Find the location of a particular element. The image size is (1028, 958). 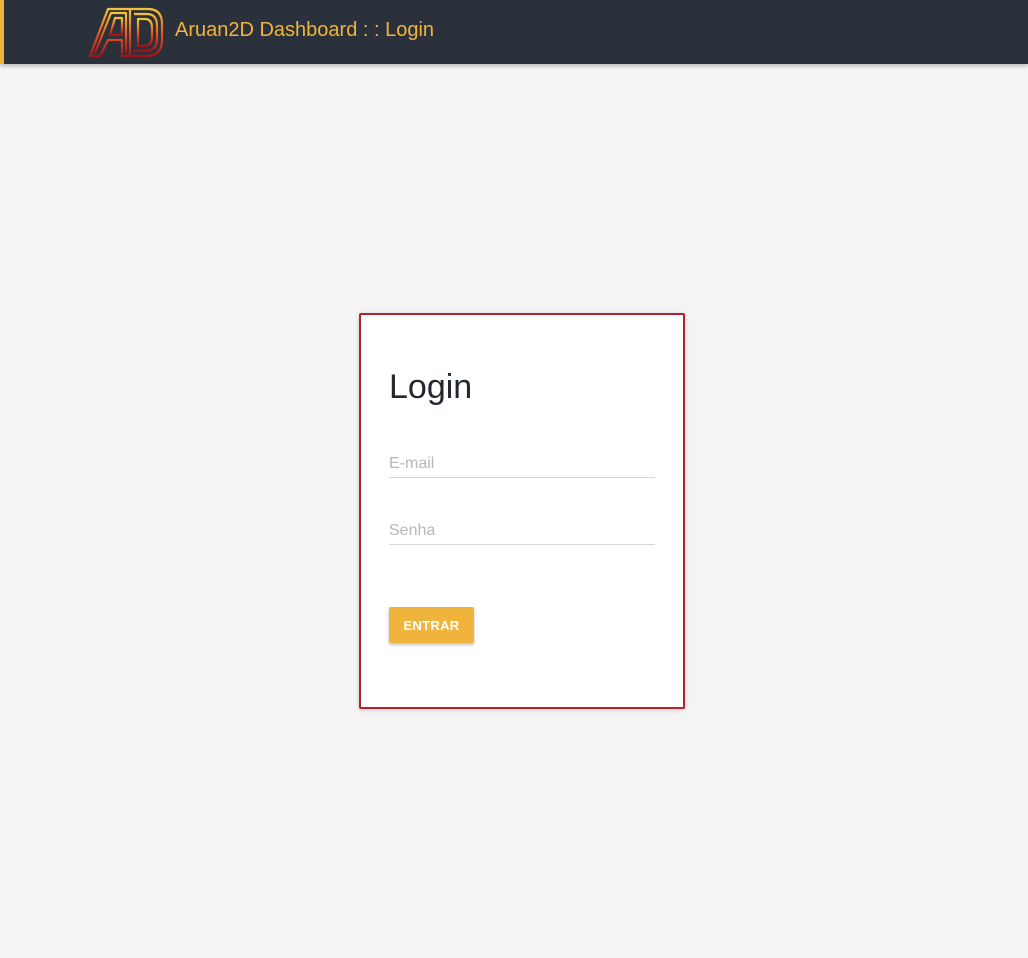

email-field is located at coordinates (522, 464).